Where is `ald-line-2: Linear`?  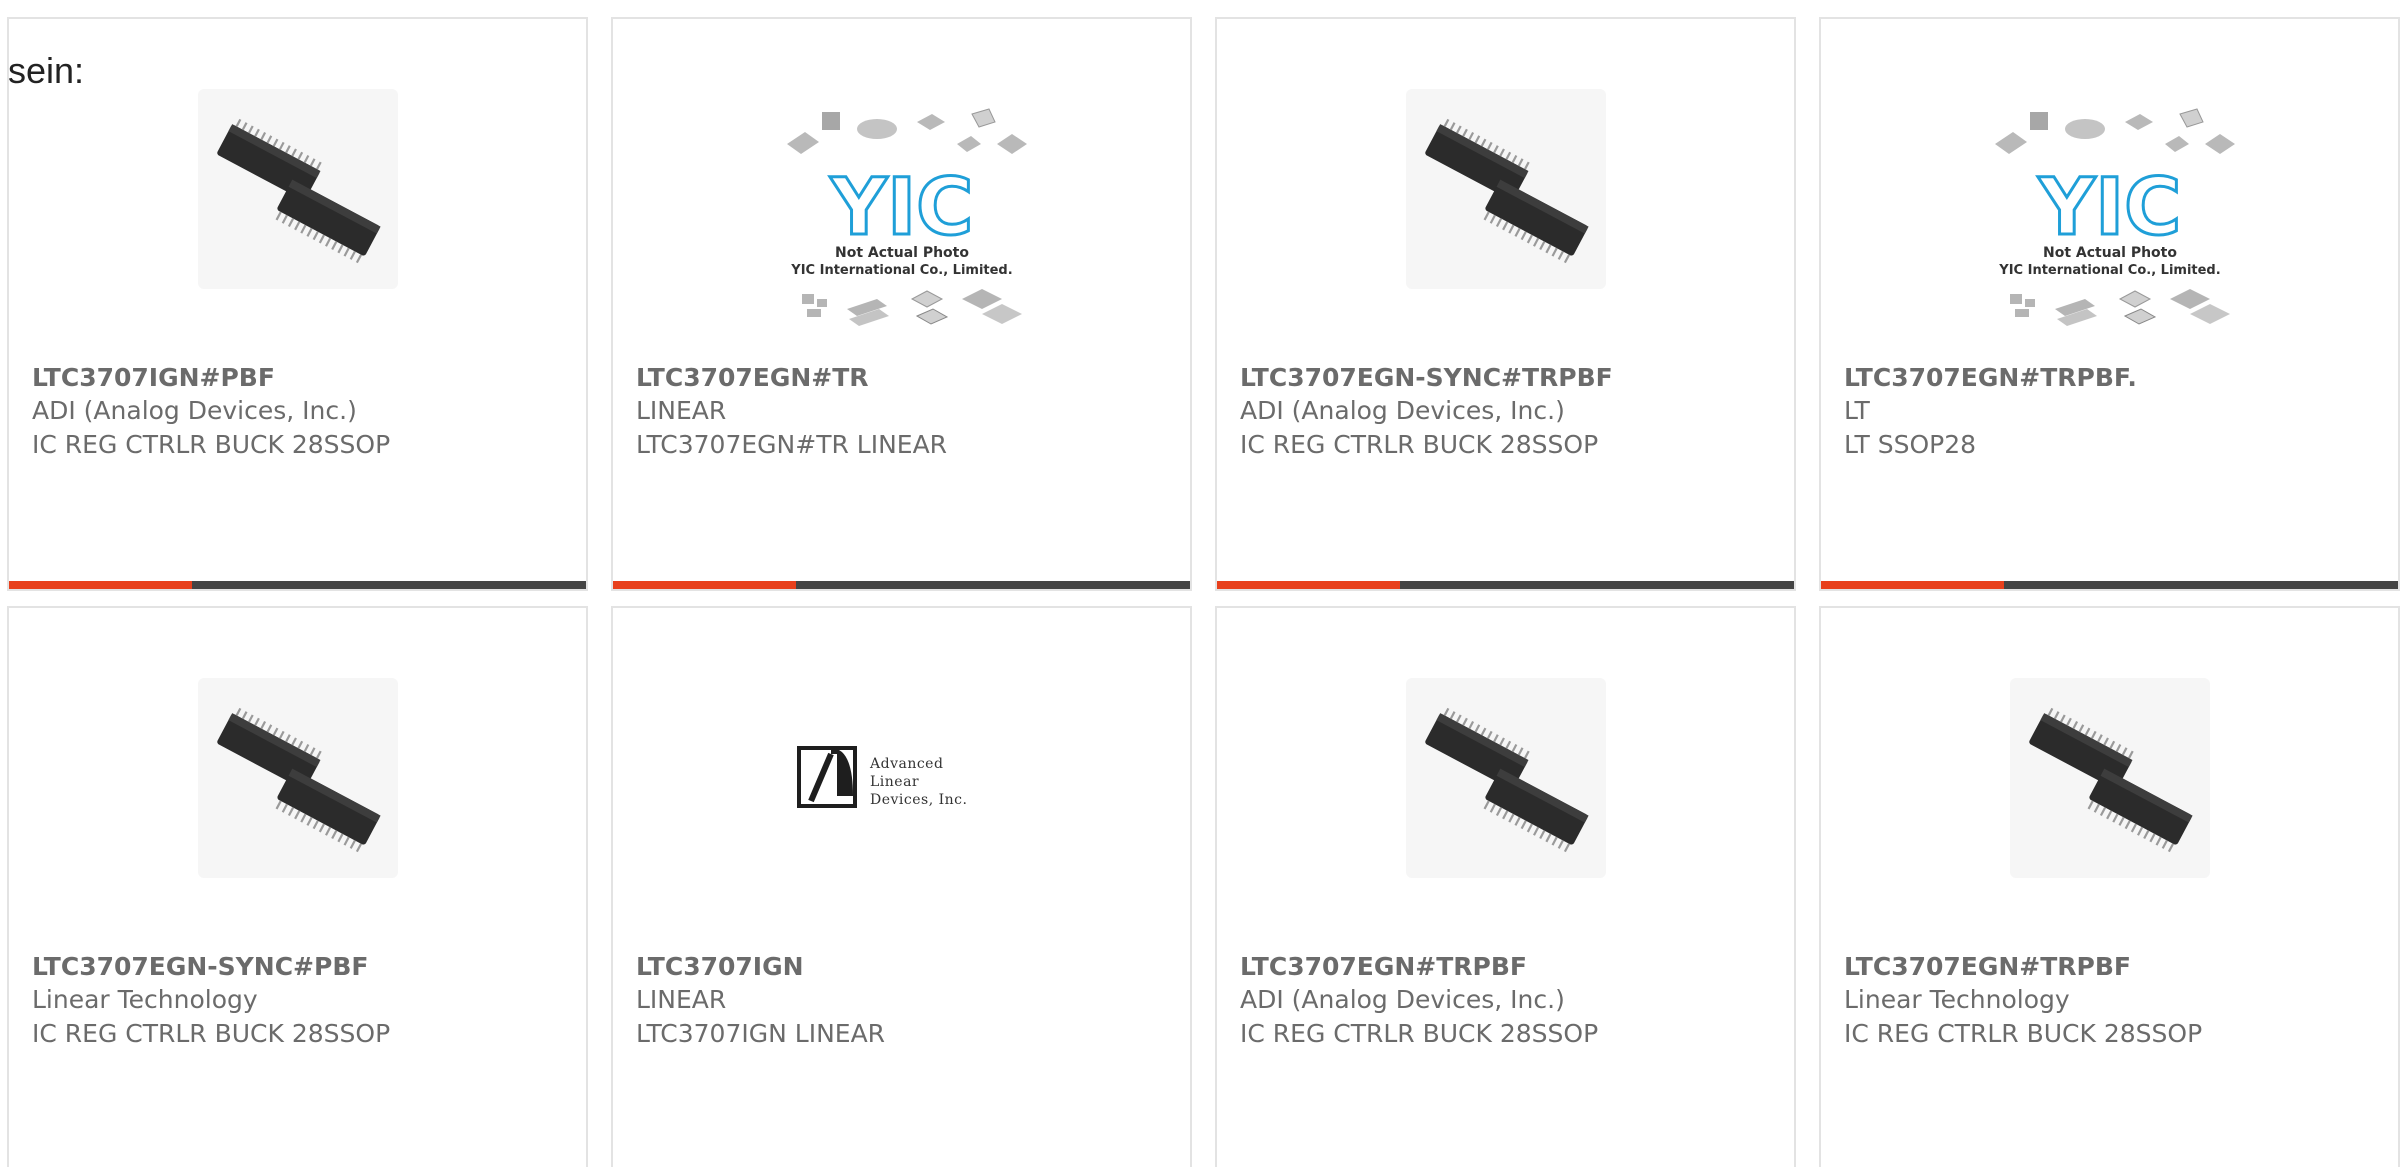 ald-line-2: Linear is located at coordinates (894, 782).